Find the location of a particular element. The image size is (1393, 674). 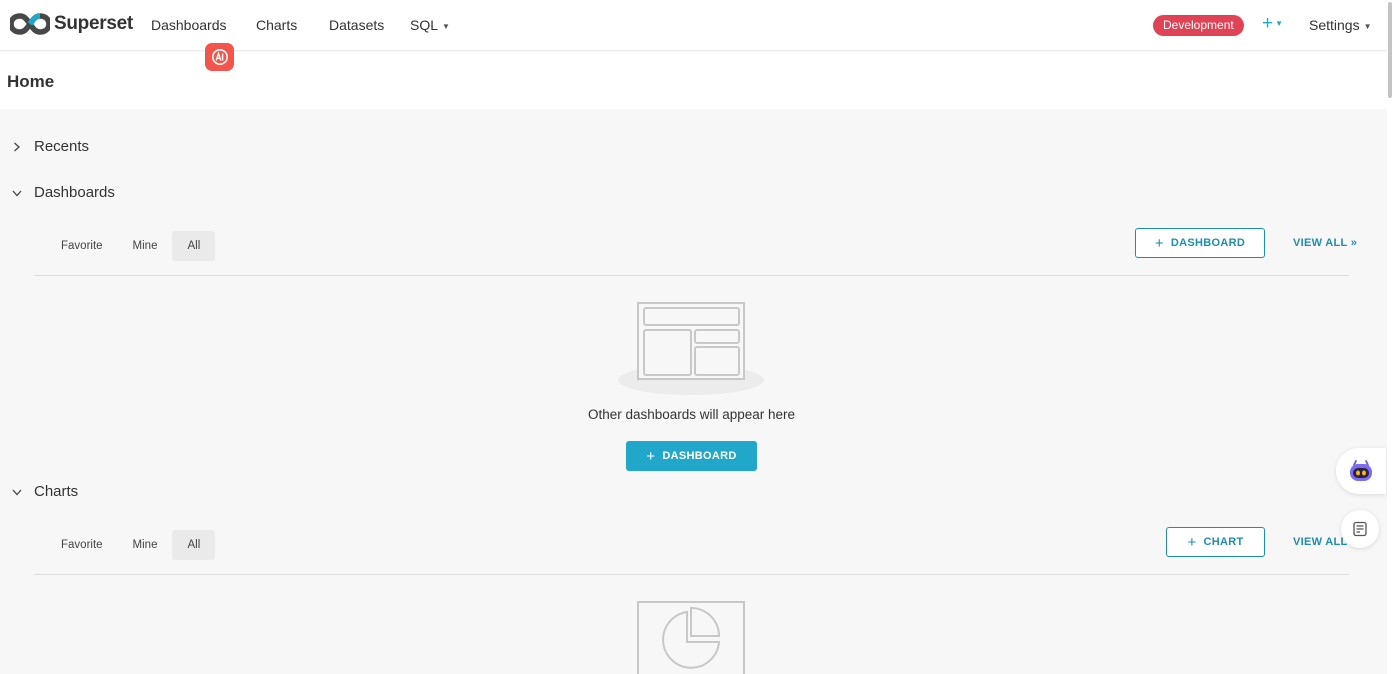

add-dashboard-button: + DASHBOARD is located at coordinates (1200, 243).